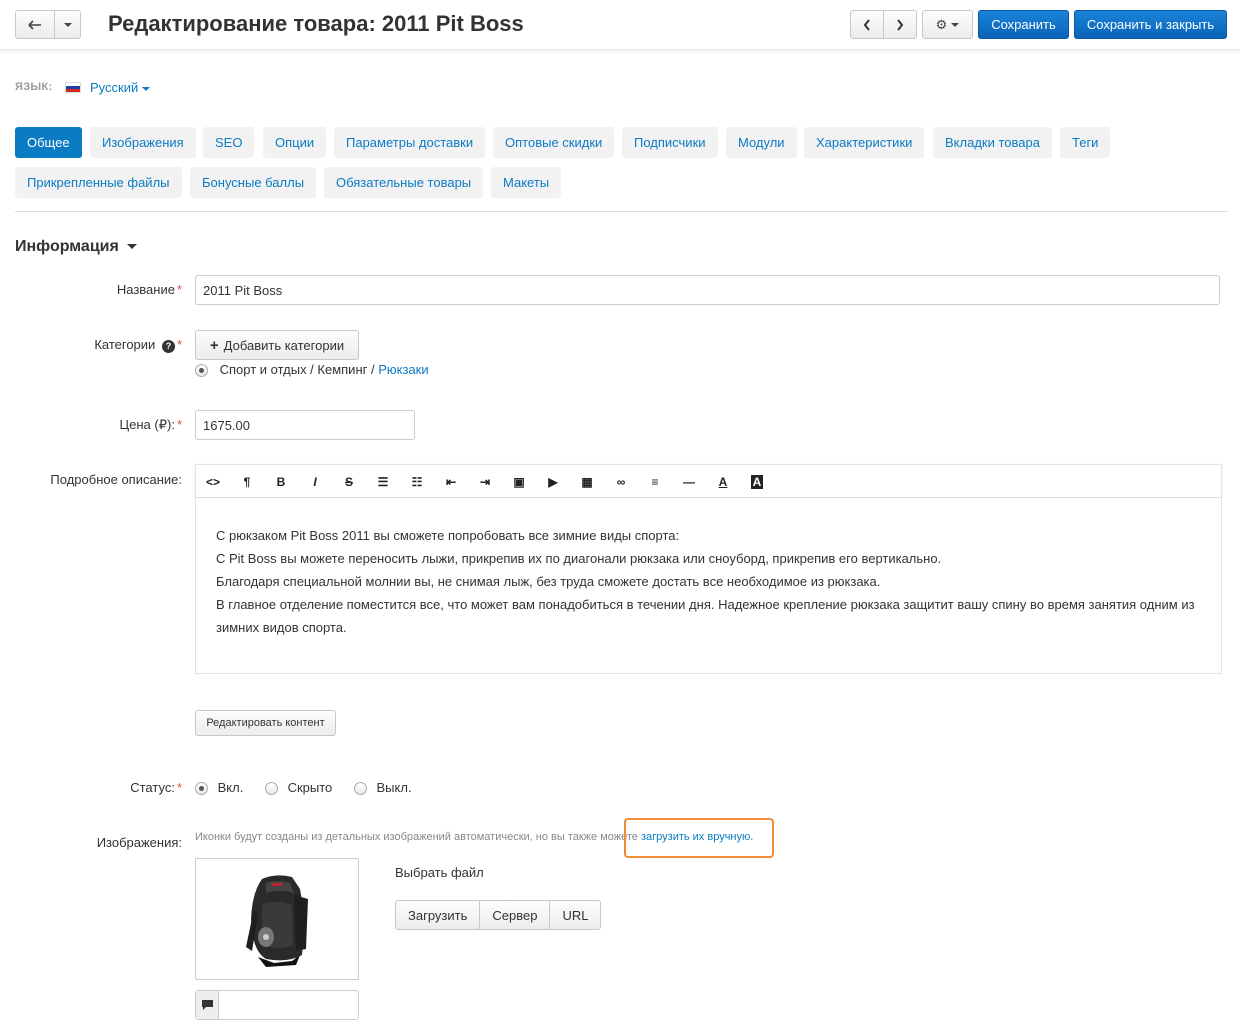  I want to click on russia-flag-icon, so click(73, 87).